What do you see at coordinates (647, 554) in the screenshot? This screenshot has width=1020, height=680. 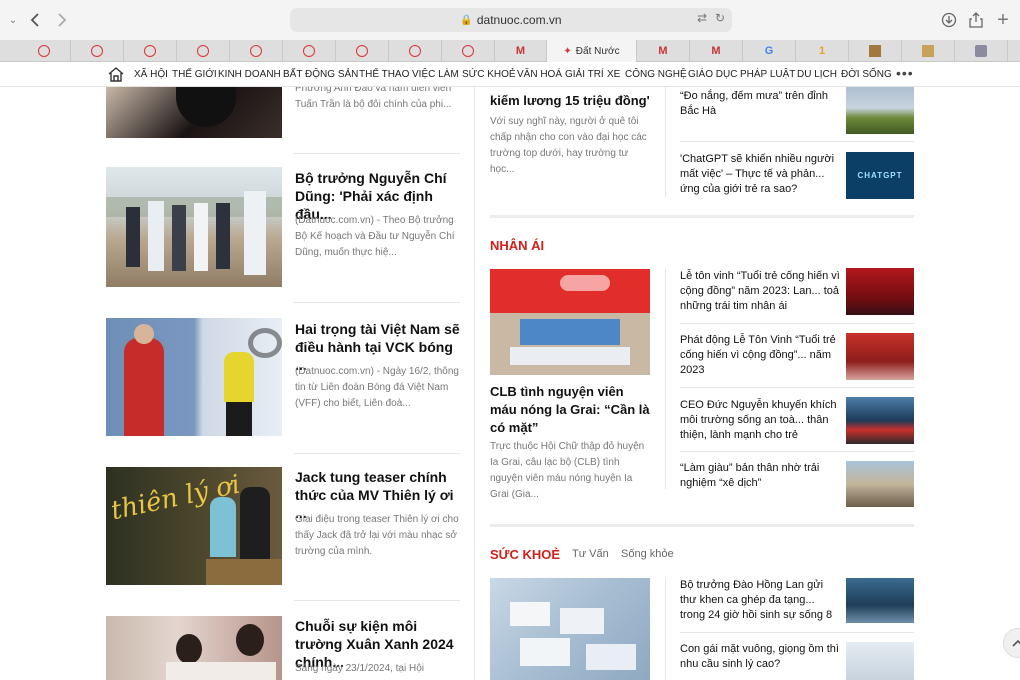 I see `subsection-song-khoe: Sống khỏe` at bounding box center [647, 554].